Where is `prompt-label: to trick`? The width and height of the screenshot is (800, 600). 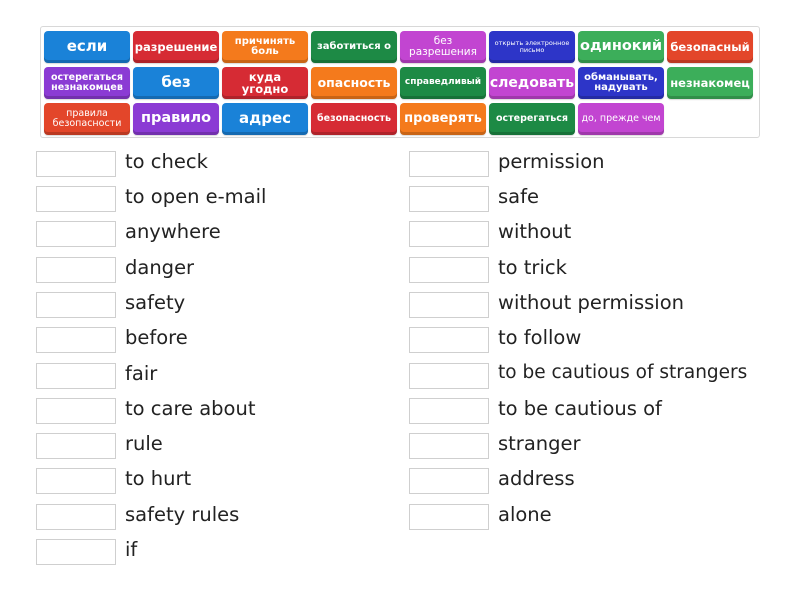 prompt-label: to trick is located at coordinates (532, 267).